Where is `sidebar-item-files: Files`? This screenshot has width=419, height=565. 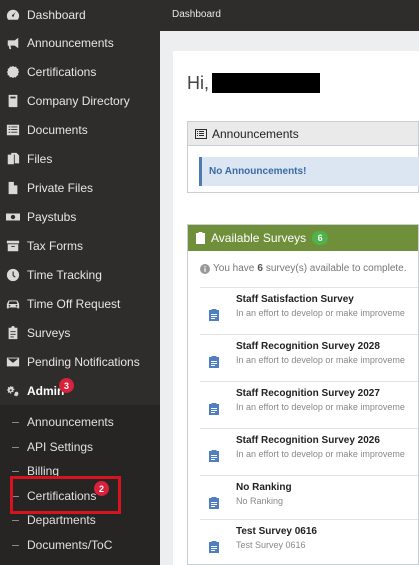 sidebar-item-files: Files is located at coordinates (80, 158).